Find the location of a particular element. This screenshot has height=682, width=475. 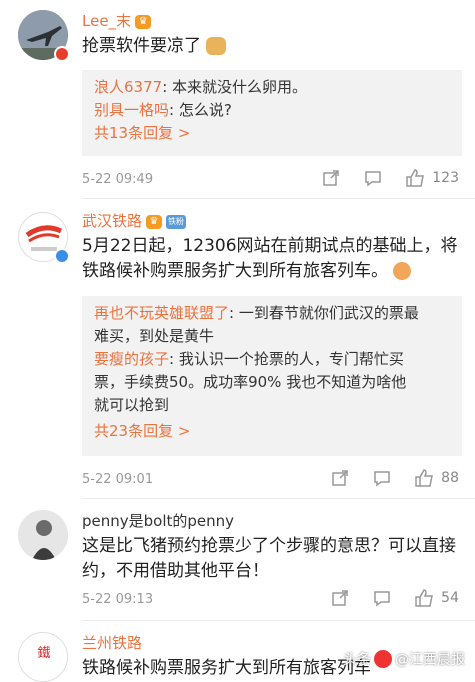

reply-author: 别具一格吗 is located at coordinates (131, 110).